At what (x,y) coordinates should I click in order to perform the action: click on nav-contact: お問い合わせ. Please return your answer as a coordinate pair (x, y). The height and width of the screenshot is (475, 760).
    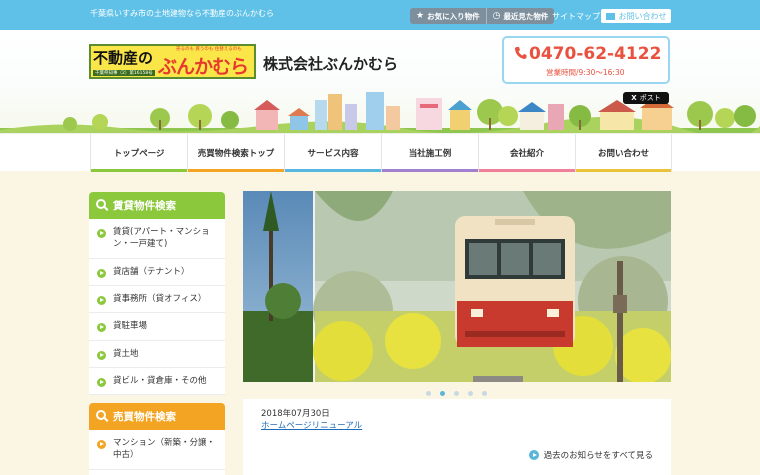
    Looking at the image, I should click on (623, 153).